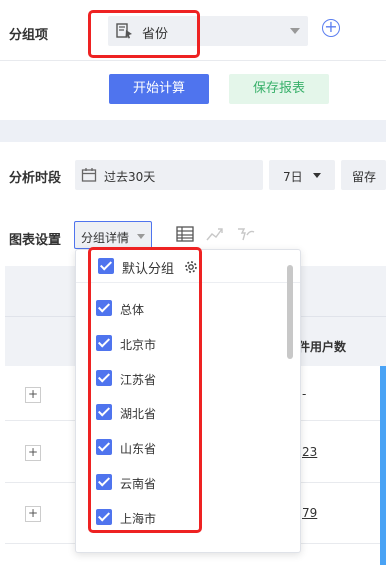  I want to click on chart-settings-label: 图表设置, so click(35, 240).